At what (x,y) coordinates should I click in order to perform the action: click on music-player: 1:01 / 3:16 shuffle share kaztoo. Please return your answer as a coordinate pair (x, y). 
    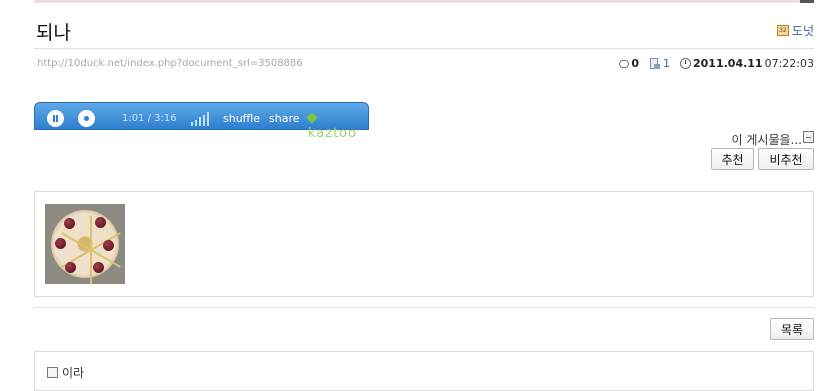
    Looking at the image, I should click on (201, 121).